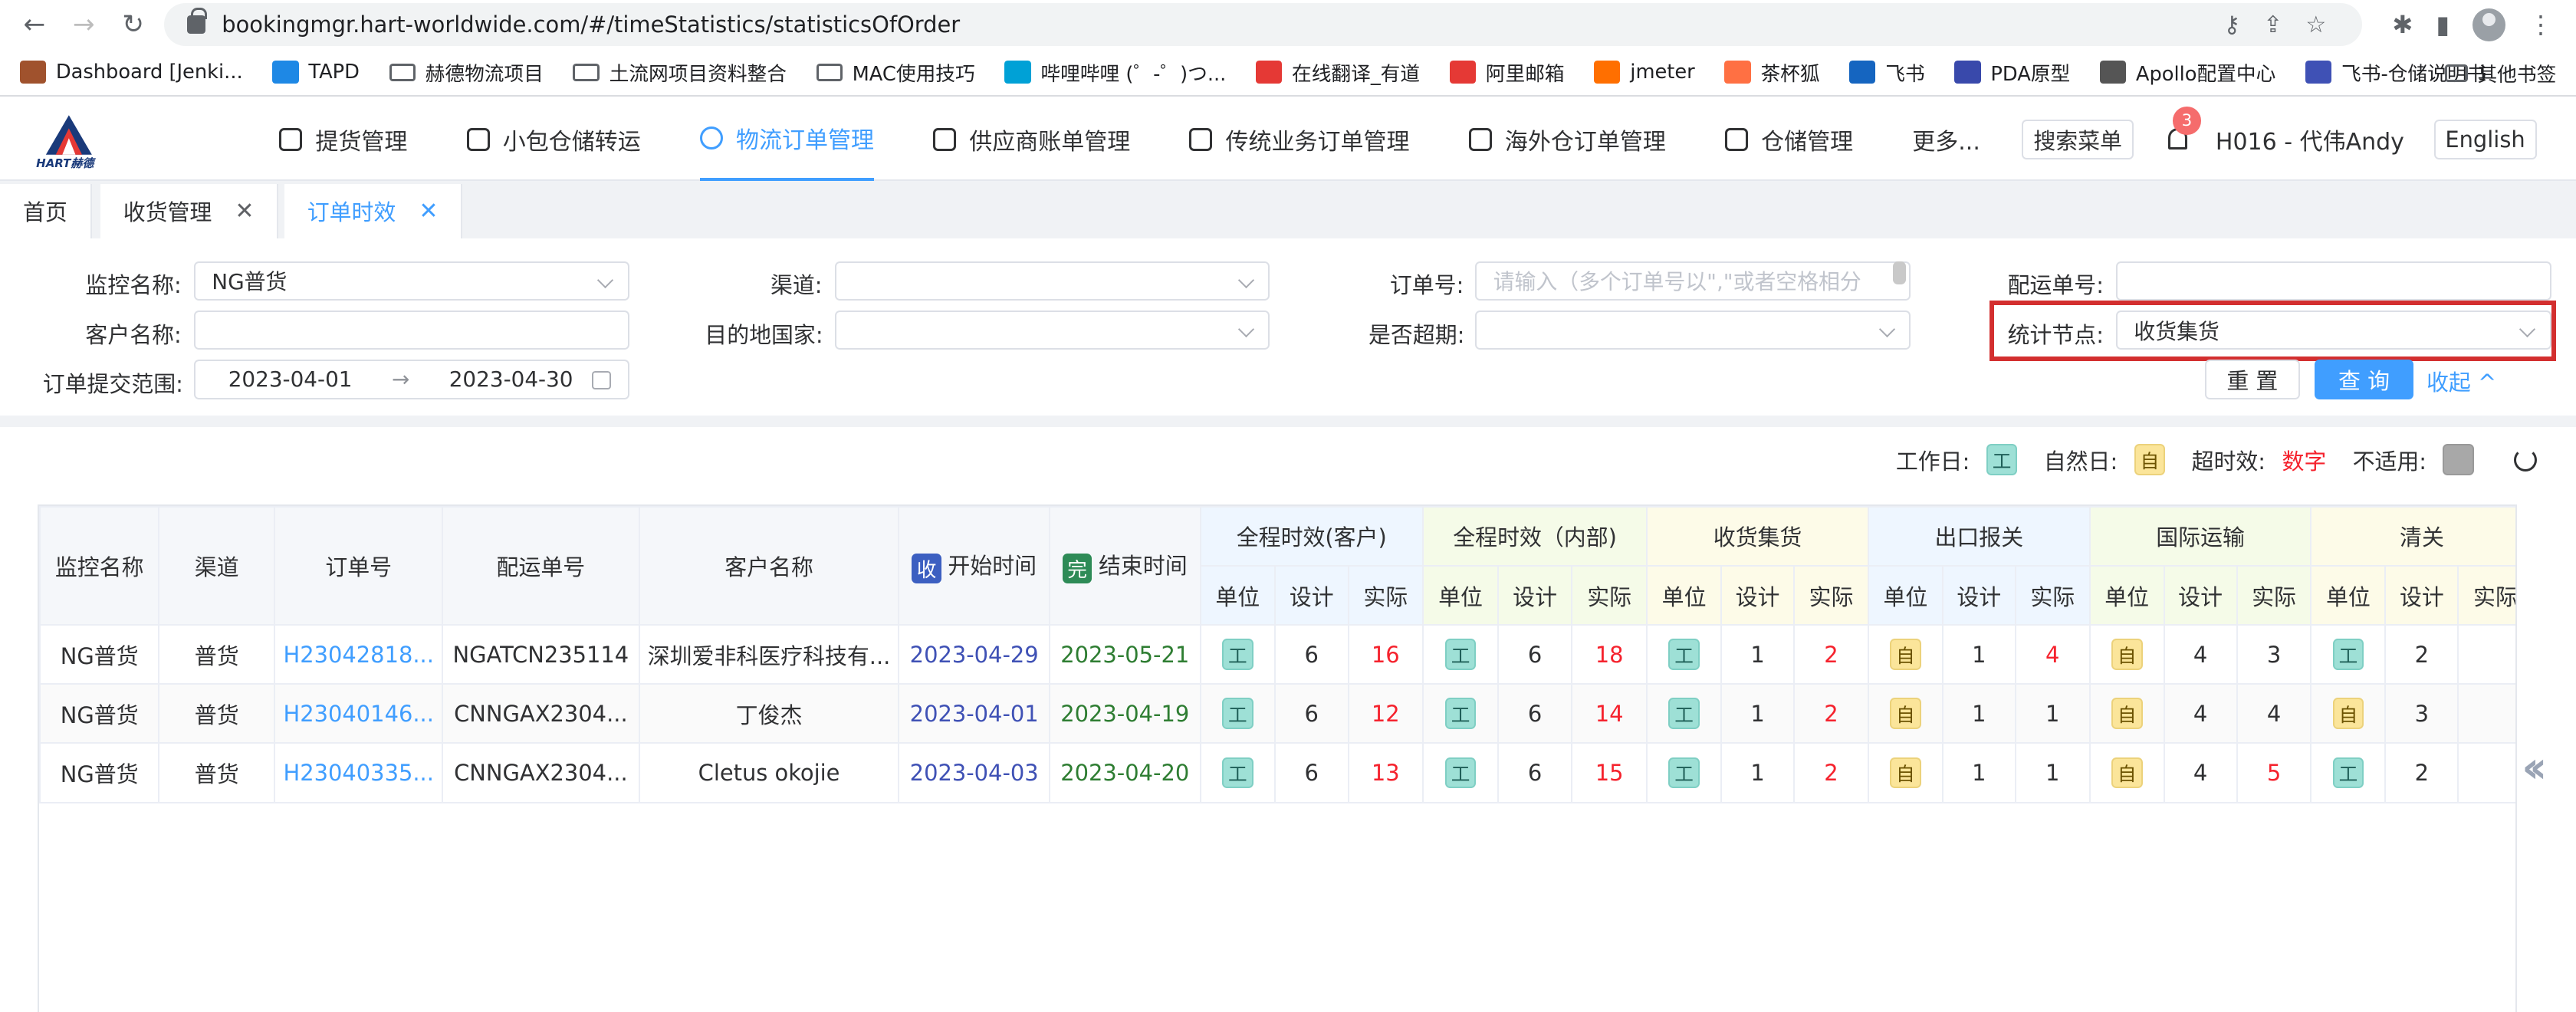 This screenshot has height=1012, width=2576. Describe the element at coordinates (411, 379) in the screenshot. I see `submit-range-picker: 2023-04-01 → 2023-04-30` at that location.